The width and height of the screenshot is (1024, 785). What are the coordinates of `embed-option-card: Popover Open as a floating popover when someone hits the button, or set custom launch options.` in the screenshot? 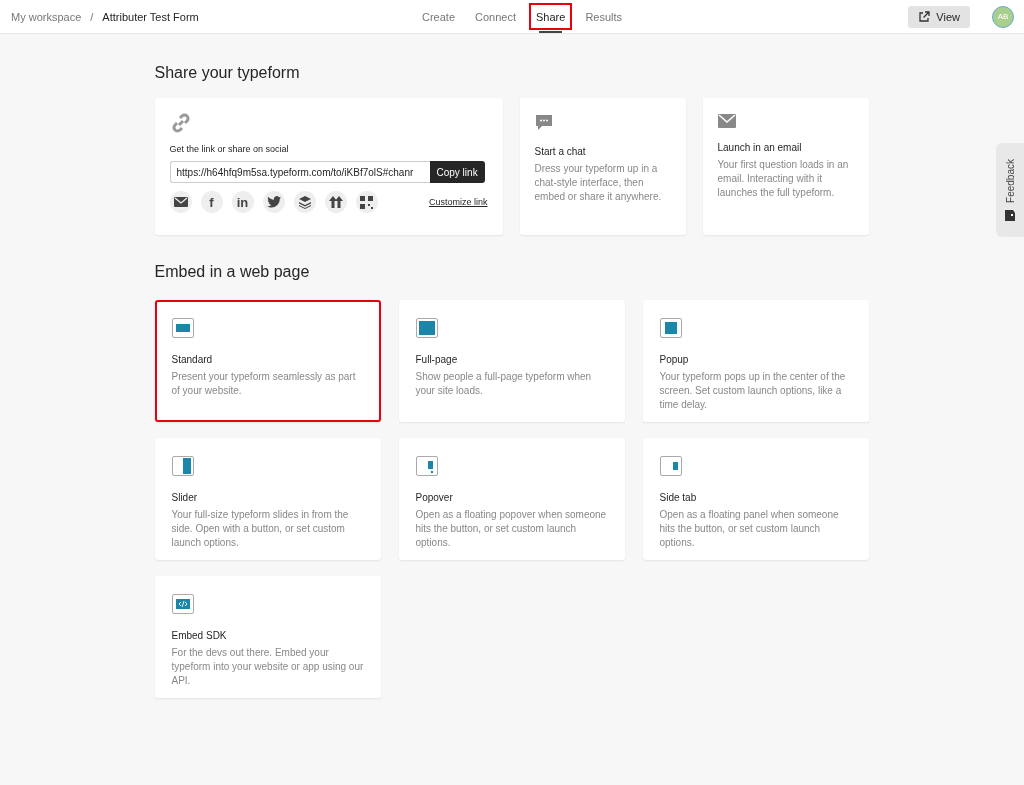 It's located at (511, 499).